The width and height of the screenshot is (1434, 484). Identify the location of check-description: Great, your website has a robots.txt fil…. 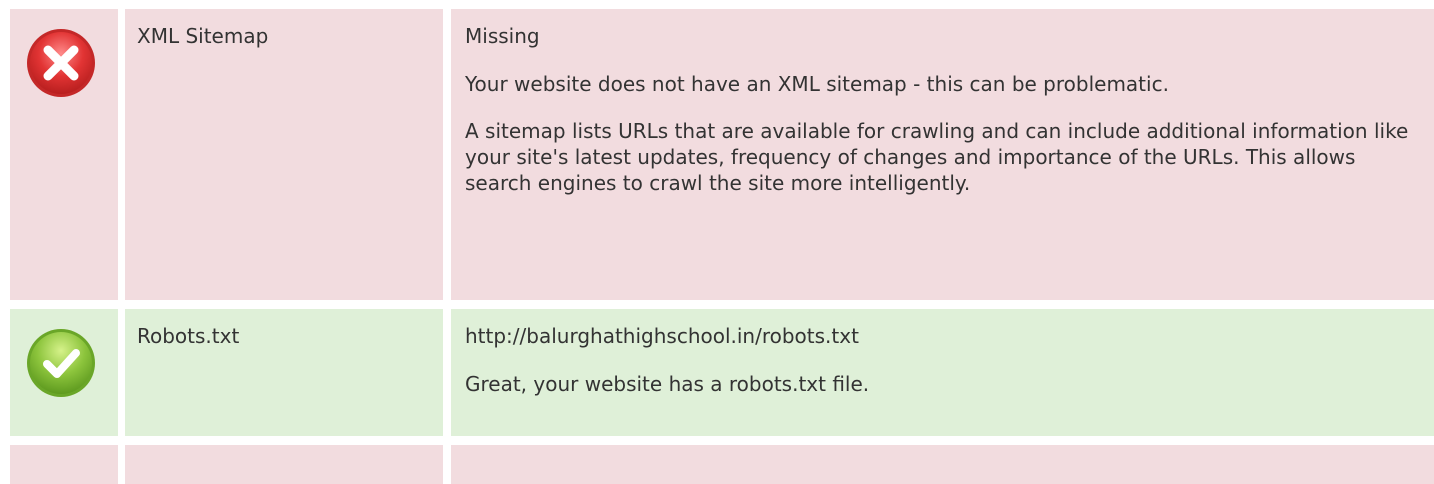
(667, 384).